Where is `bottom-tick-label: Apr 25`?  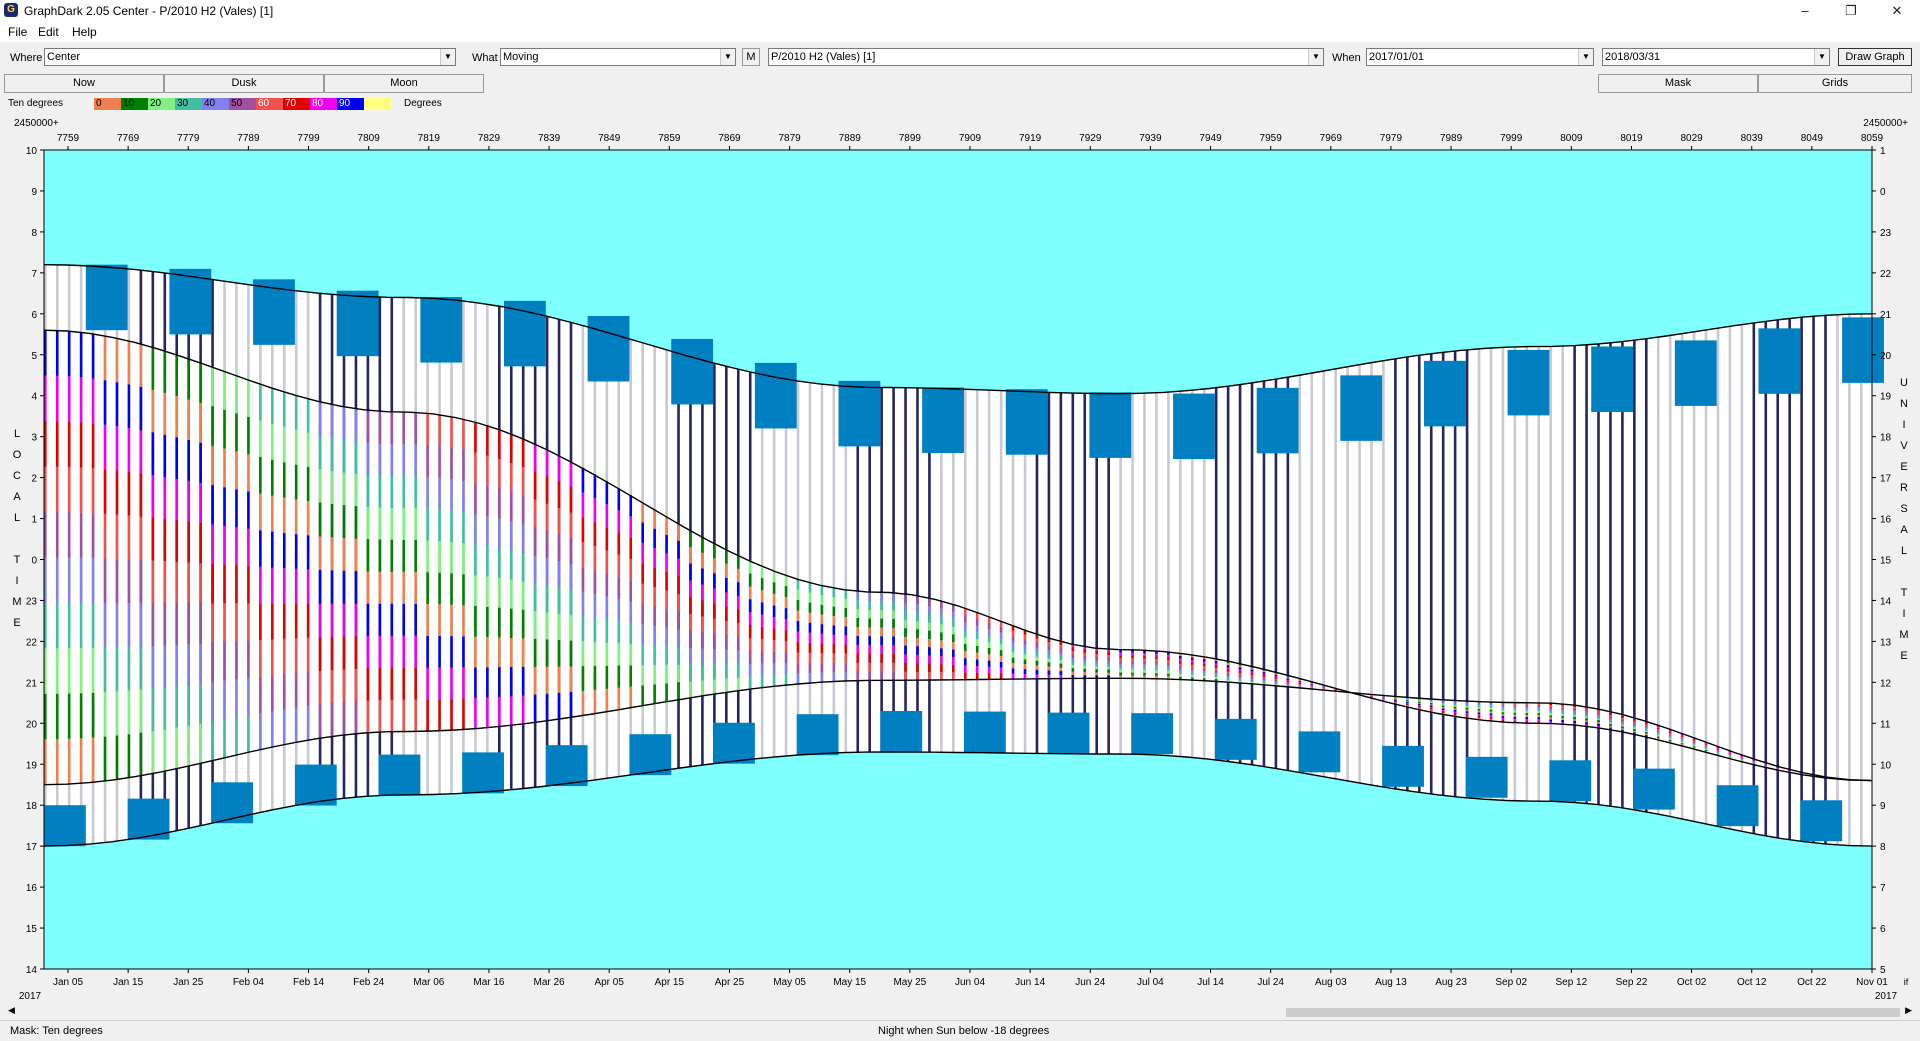
bottom-tick-label: Apr 25 is located at coordinates (730, 982).